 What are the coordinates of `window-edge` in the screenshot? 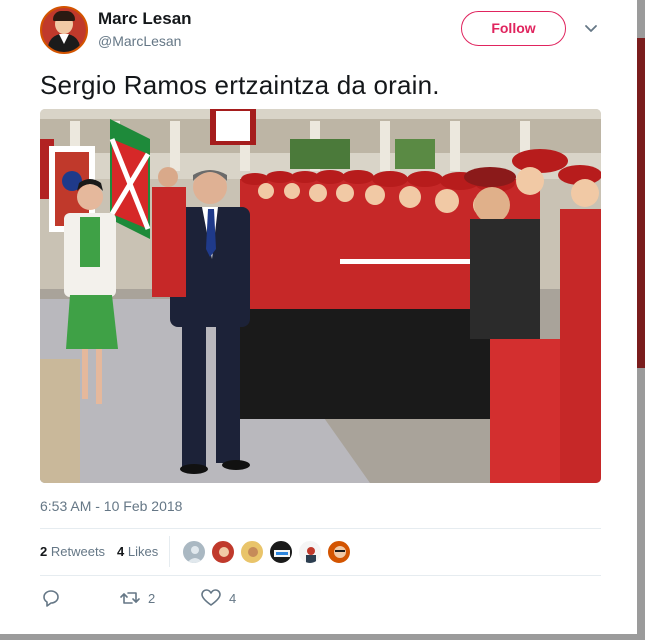 It's located at (322, 637).